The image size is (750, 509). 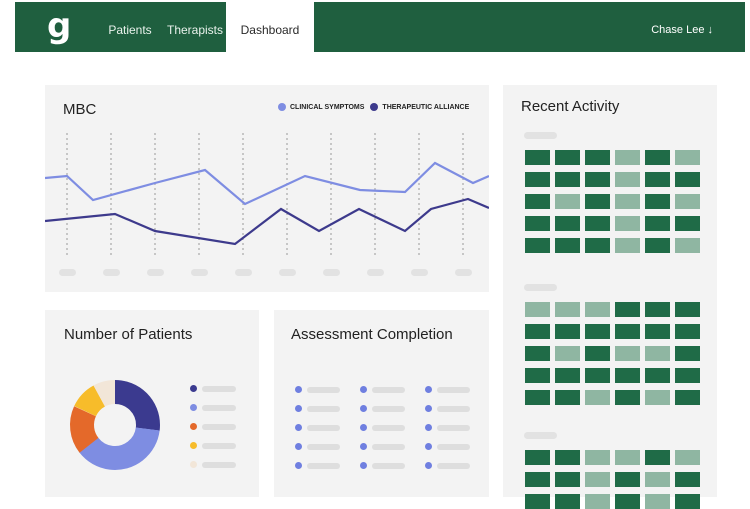 What do you see at coordinates (267, 221) in the screenshot?
I see `series-therapeutic-alliance` at bounding box center [267, 221].